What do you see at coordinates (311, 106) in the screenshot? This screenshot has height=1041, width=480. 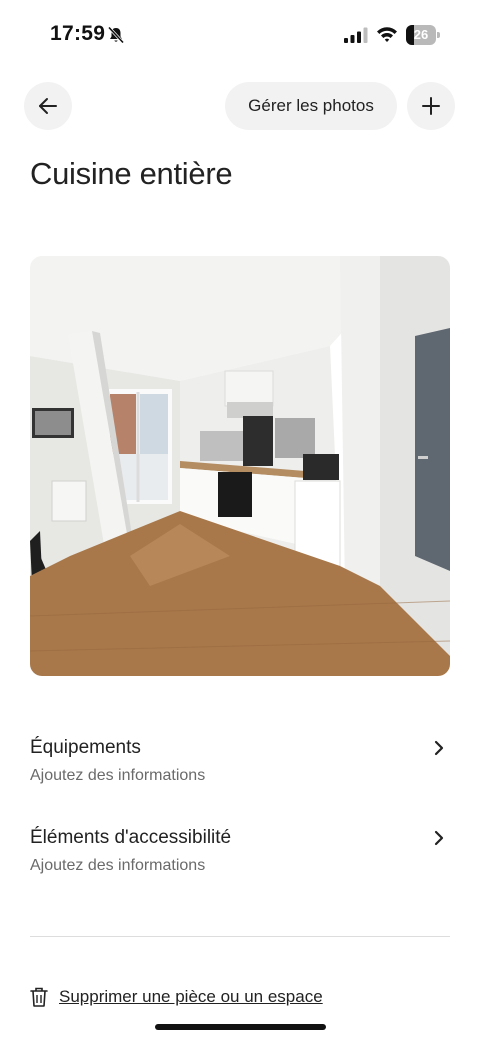 I see `manage-photos-button: Gérer les photos` at bounding box center [311, 106].